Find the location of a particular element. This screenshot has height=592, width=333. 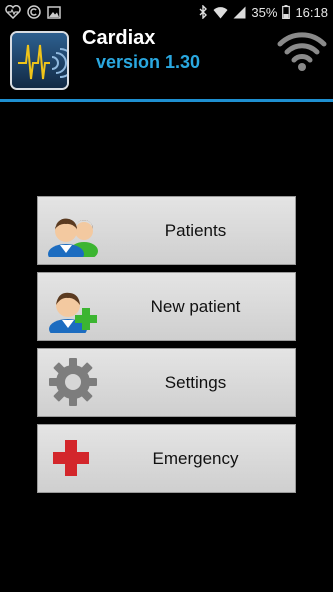

app-version: version 1.30 is located at coordinates (148, 62).